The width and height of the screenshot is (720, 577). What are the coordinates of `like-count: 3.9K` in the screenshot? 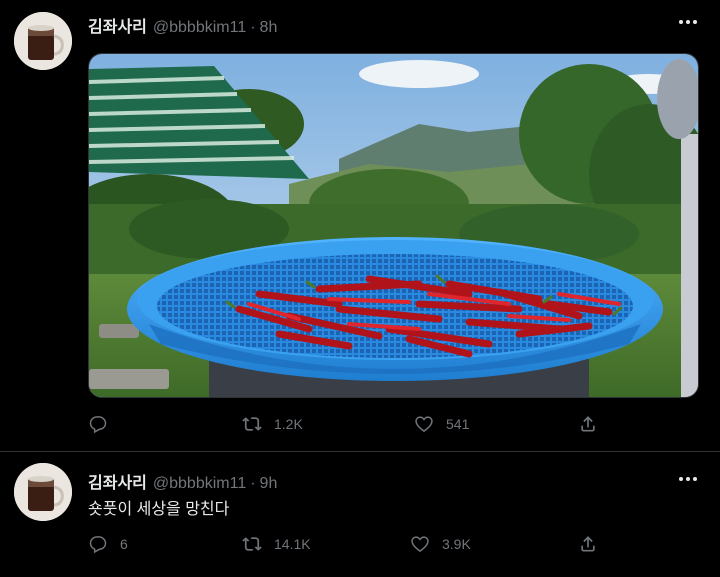 It's located at (456, 544).